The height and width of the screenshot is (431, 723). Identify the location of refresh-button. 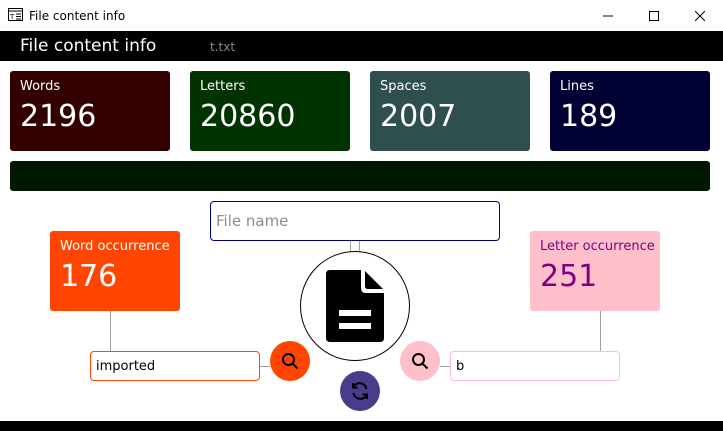
(360, 391).